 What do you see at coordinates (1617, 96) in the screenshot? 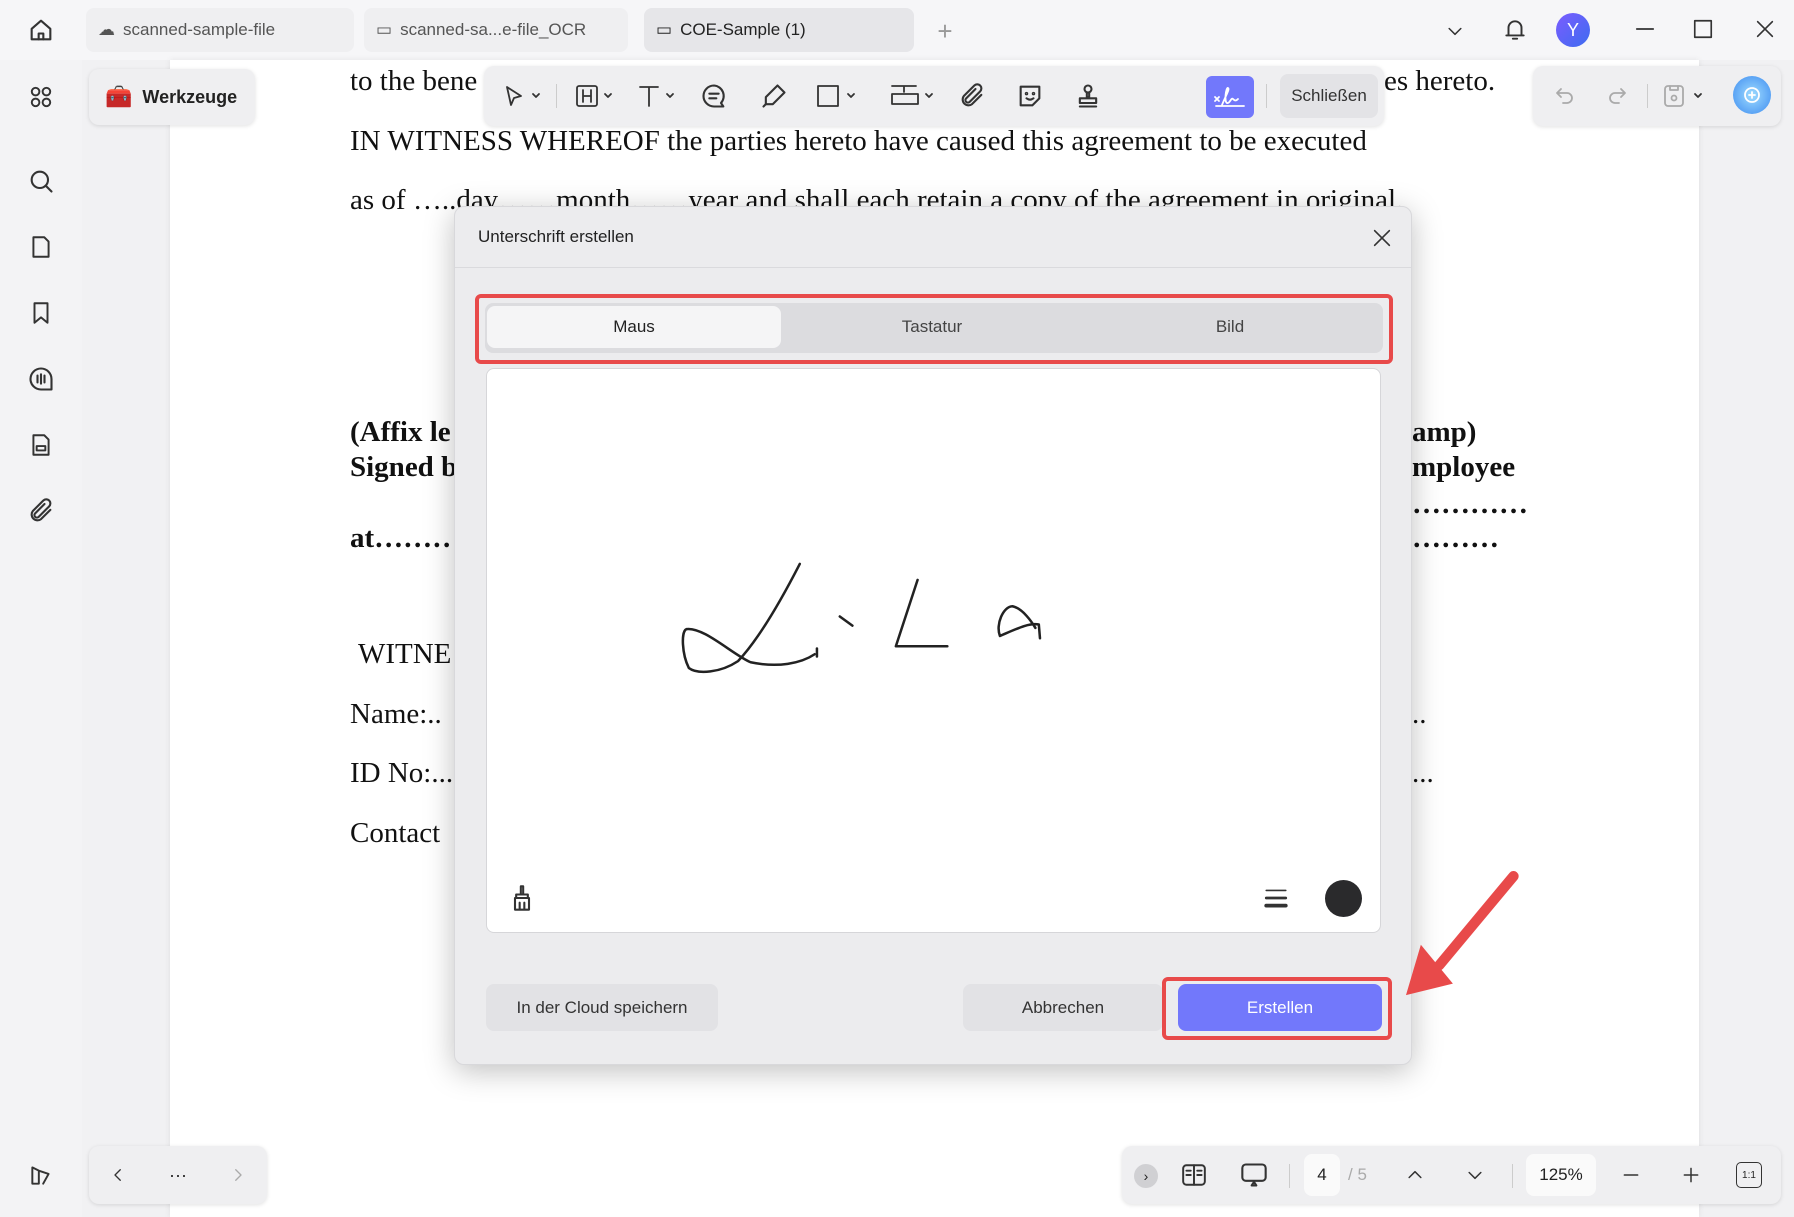
I see `redo-icon` at bounding box center [1617, 96].